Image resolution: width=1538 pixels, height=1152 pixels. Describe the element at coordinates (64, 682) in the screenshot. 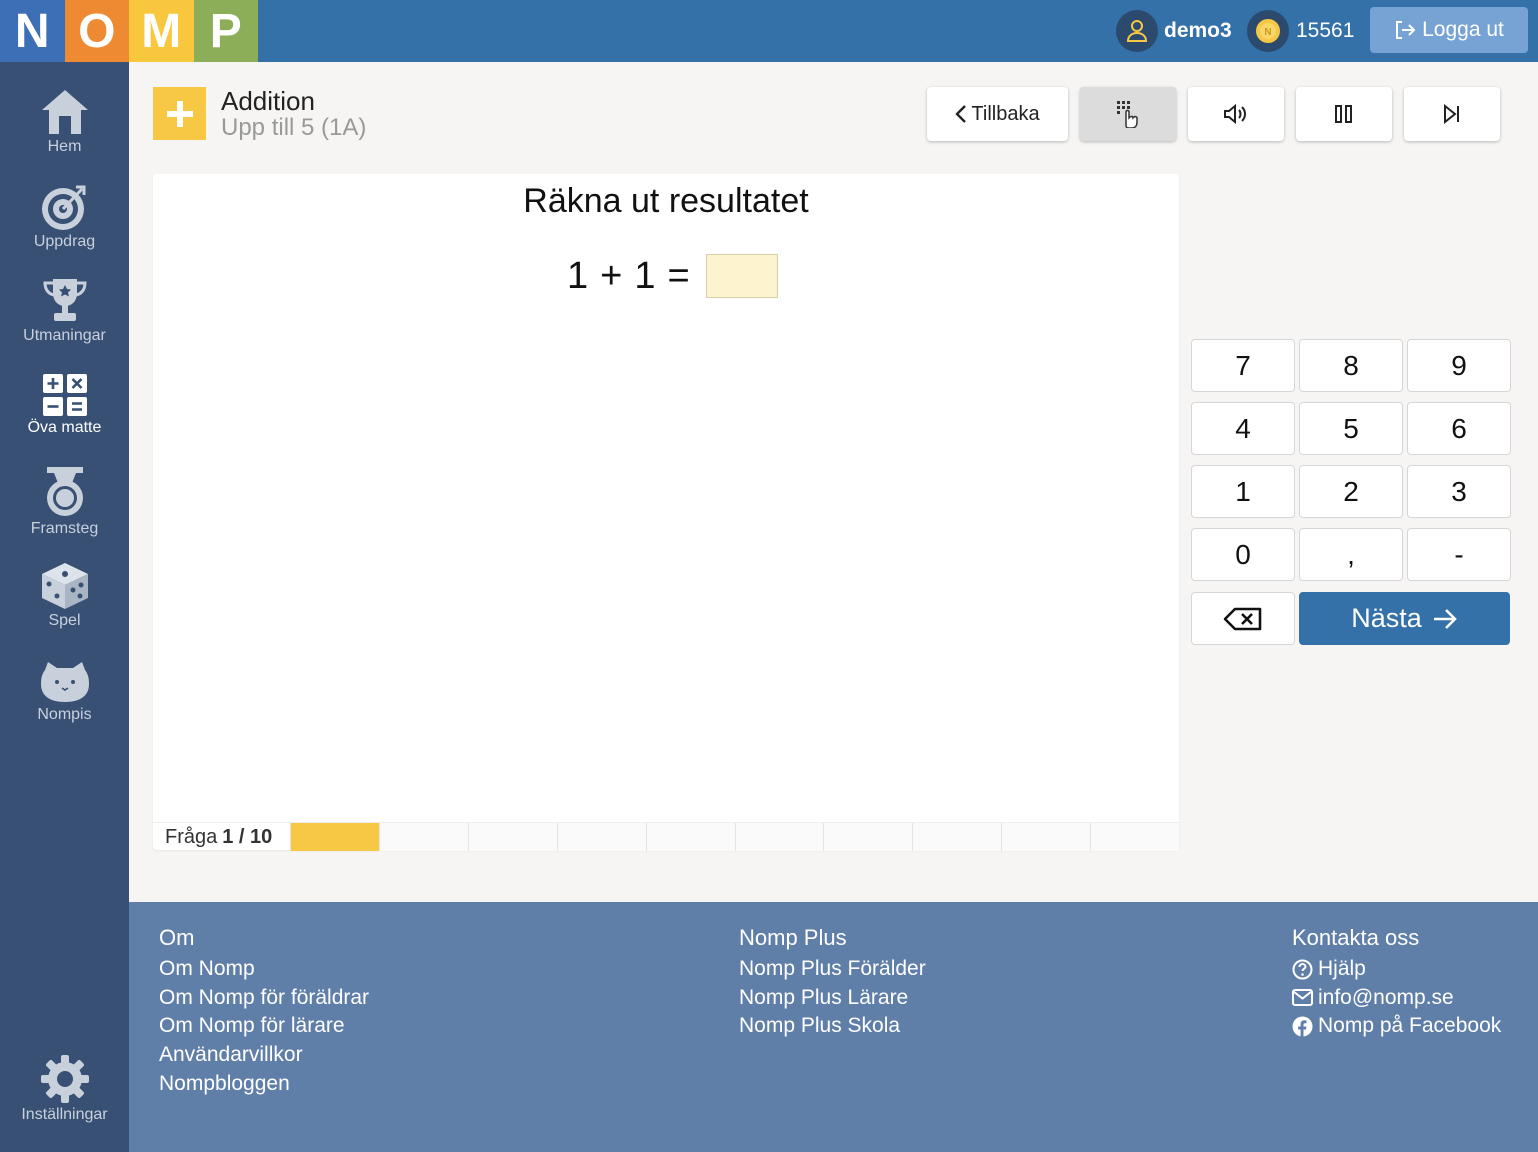

I see `pet-icon` at that location.